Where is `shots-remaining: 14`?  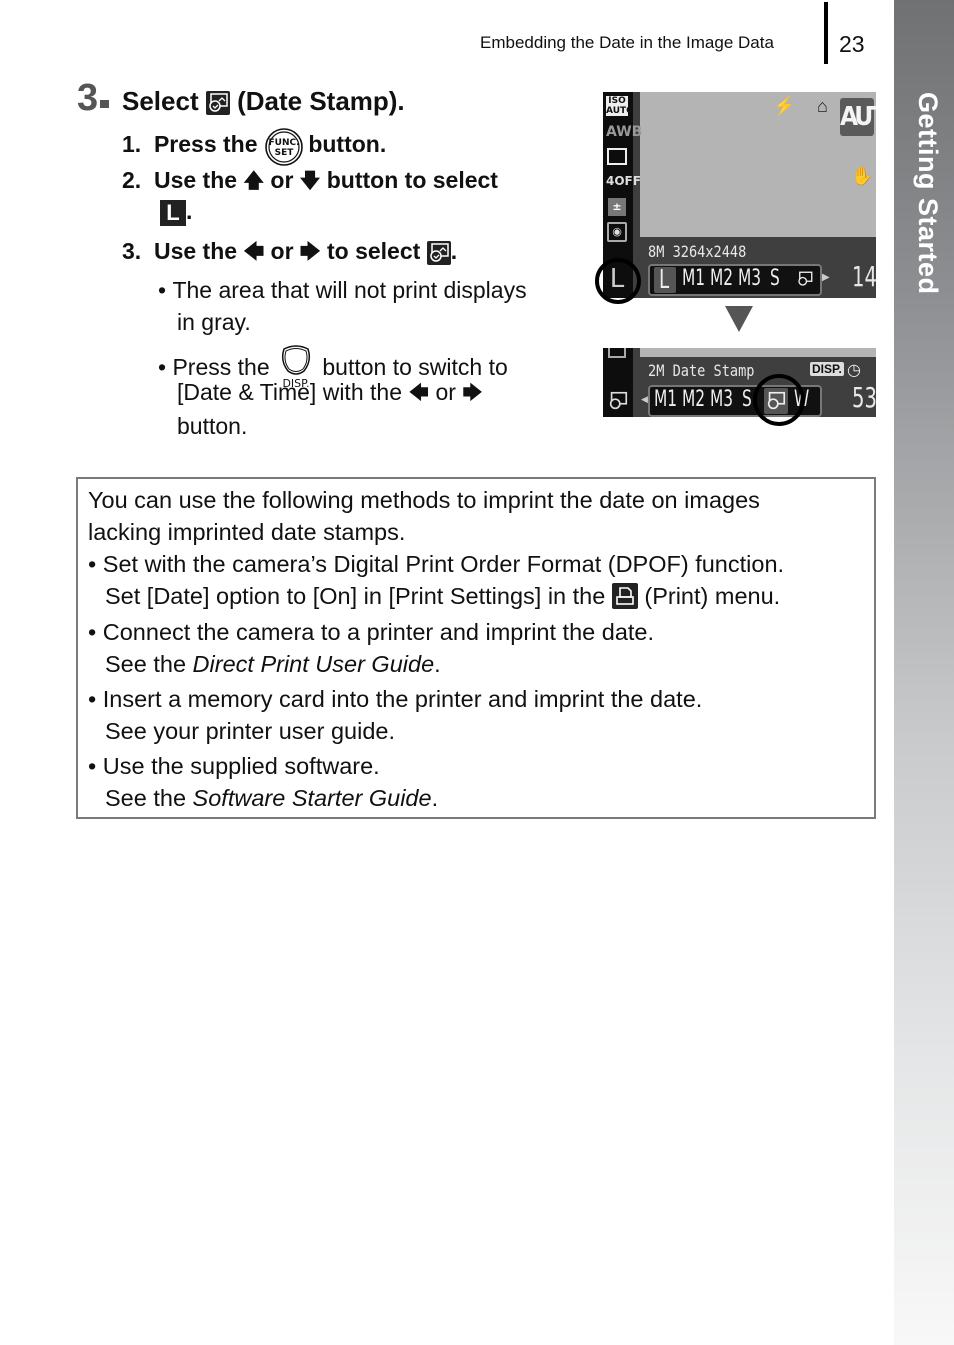
shots-remaining: 14 is located at coordinates (864, 276).